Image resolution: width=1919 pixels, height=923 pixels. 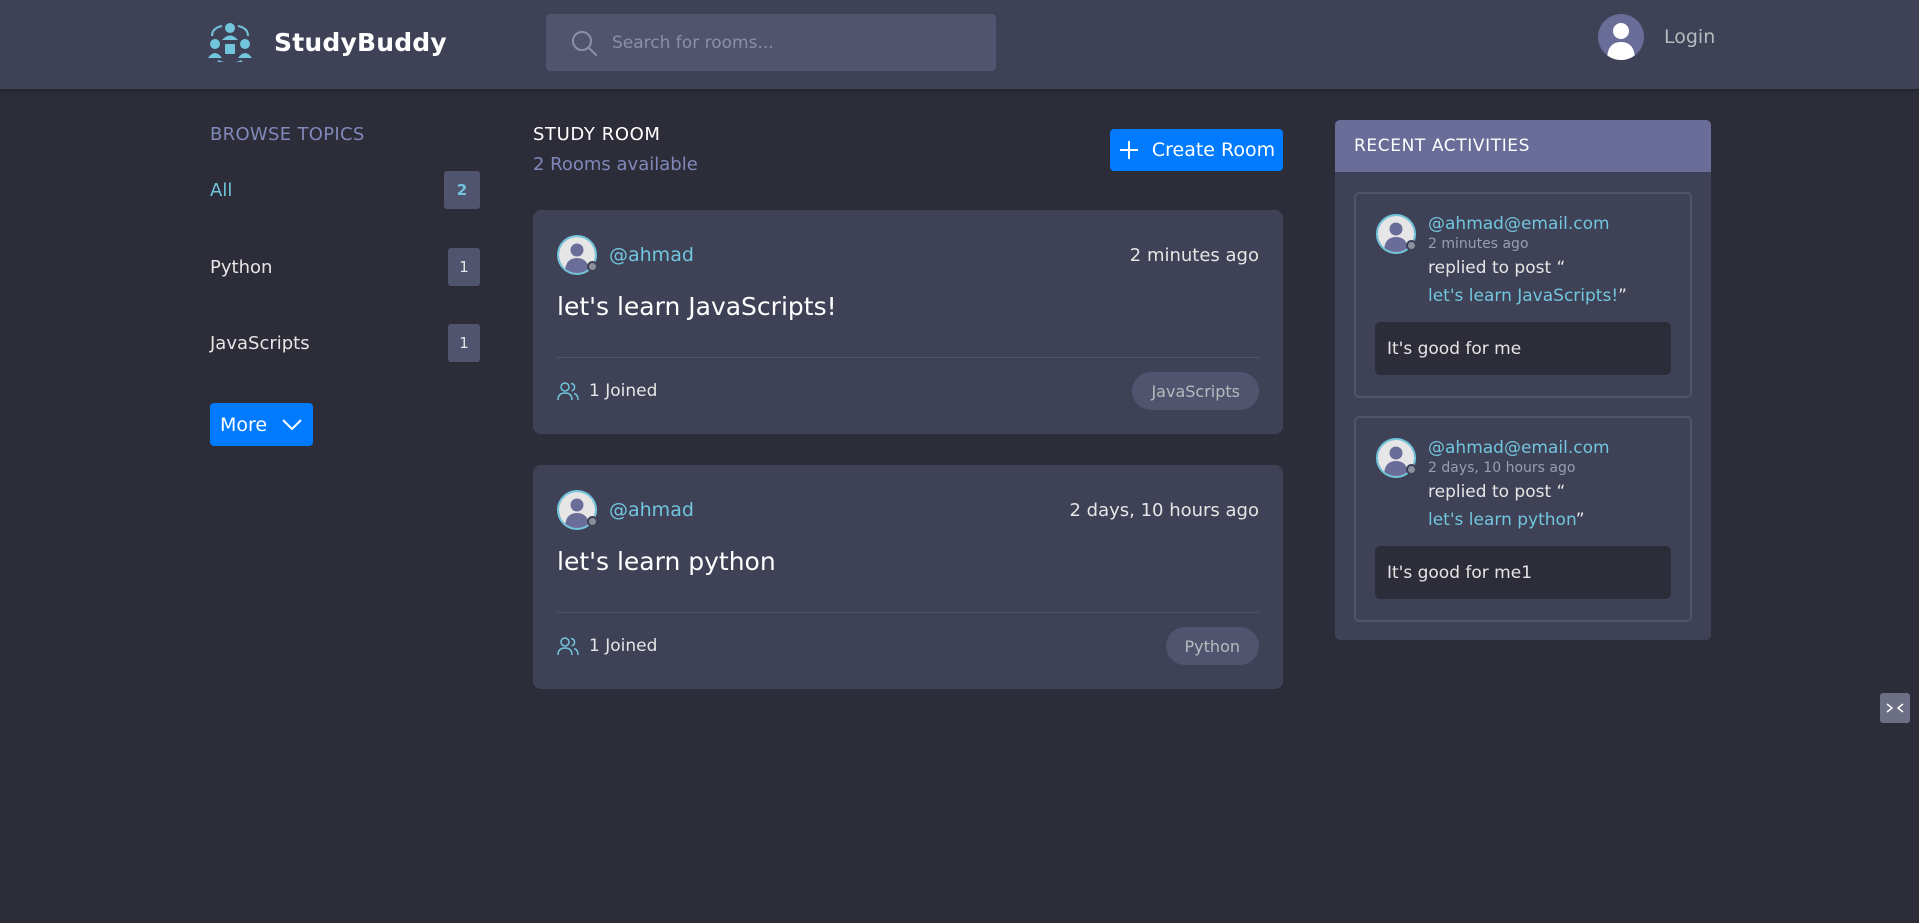 What do you see at coordinates (243, 424) in the screenshot?
I see `more-button-label: More` at bounding box center [243, 424].